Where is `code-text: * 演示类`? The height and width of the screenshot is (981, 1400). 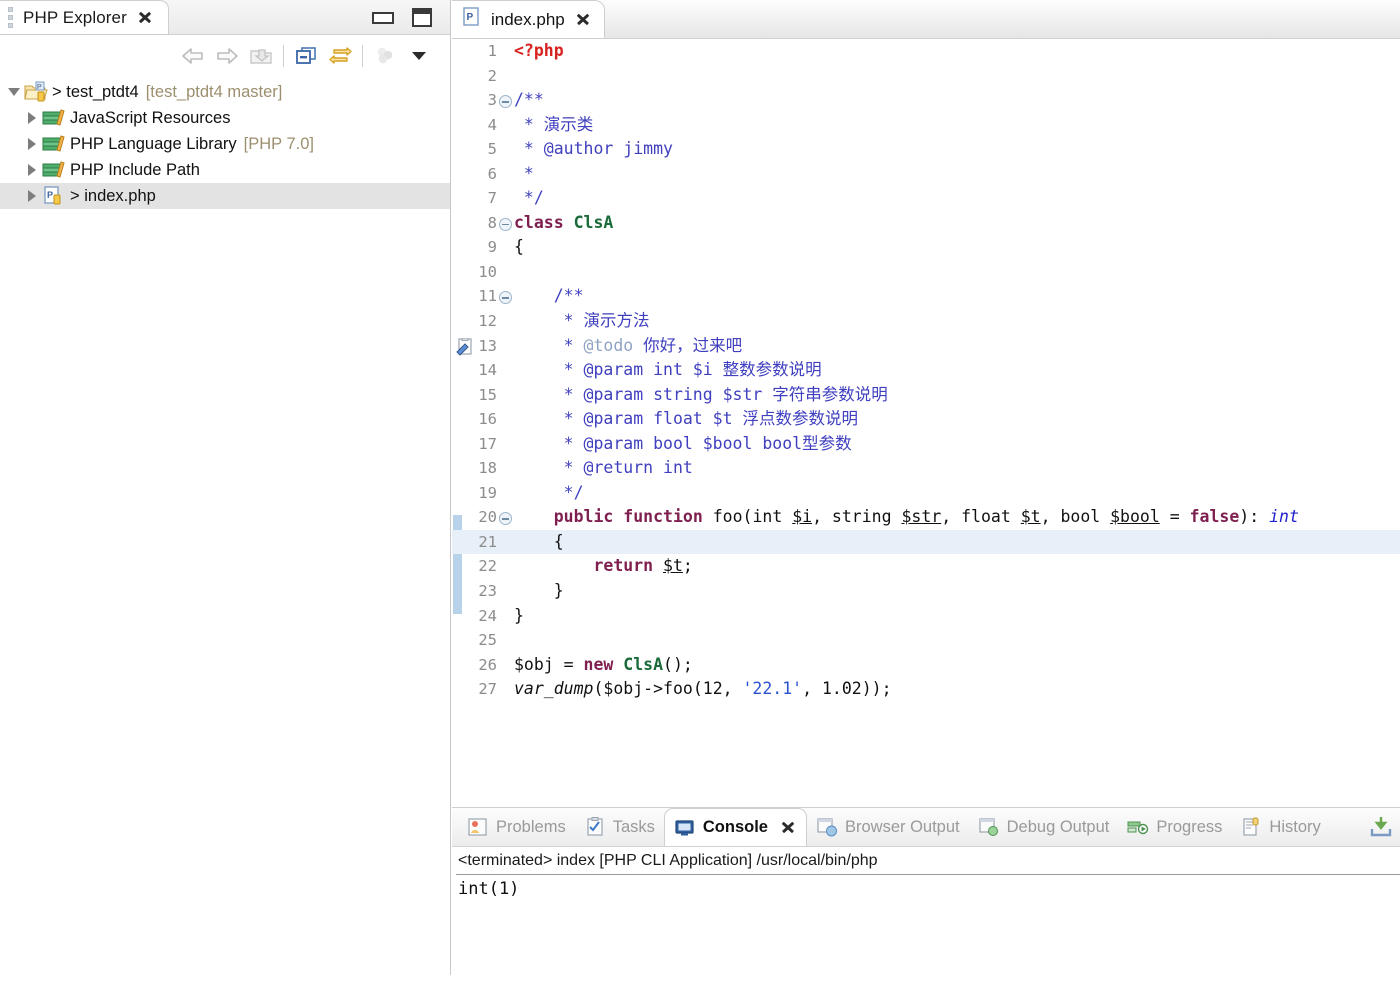 code-text: * 演示类 is located at coordinates (554, 124).